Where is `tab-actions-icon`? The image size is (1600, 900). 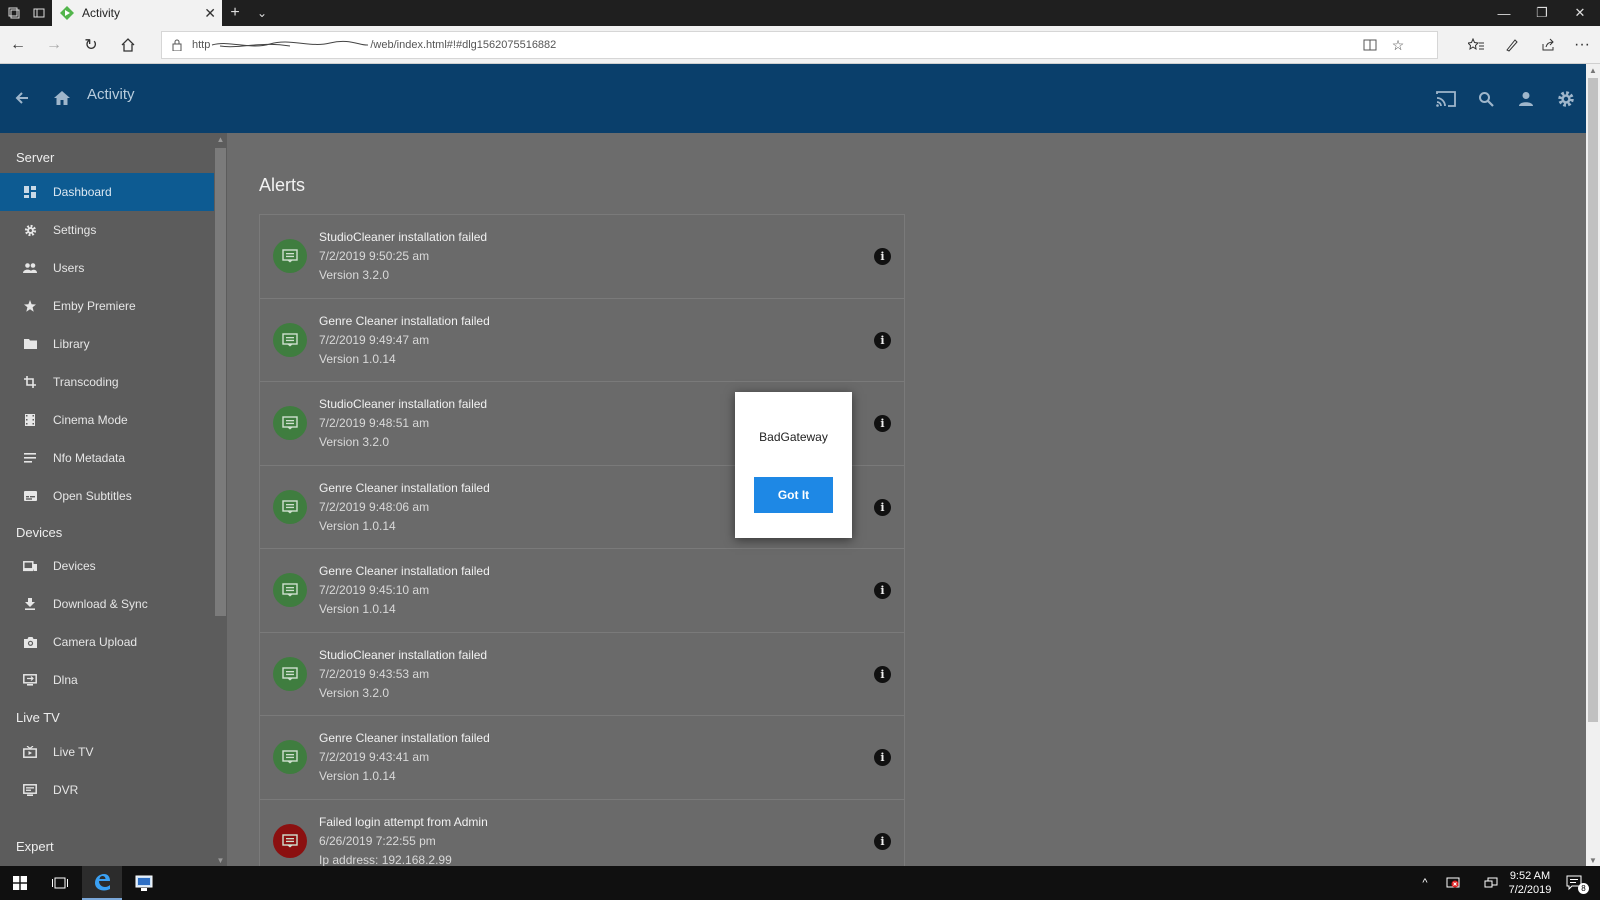
tab-actions-icon is located at coordinates (14, 13).